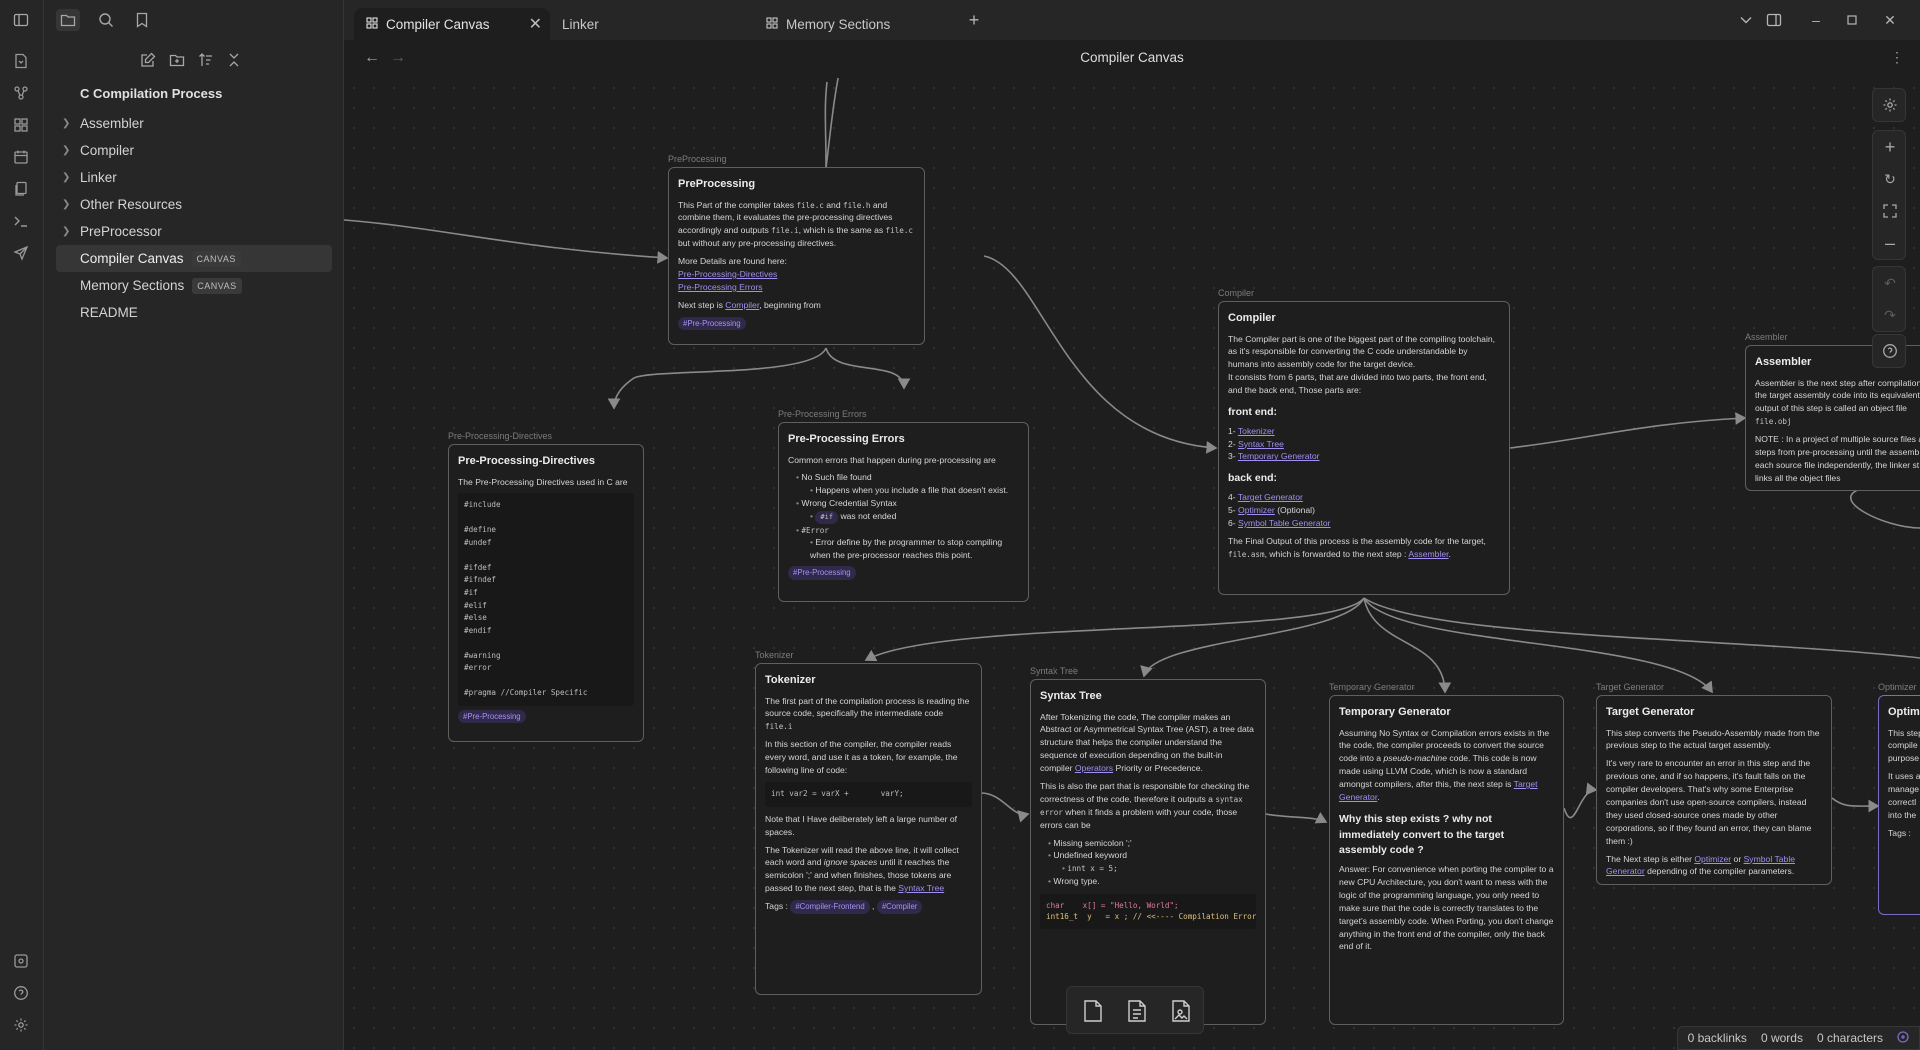 The image size is (1920, 1050). Describe the element at coordinates (1253, 478) in the screenshot. I see `section-heading: back end:` at that location.